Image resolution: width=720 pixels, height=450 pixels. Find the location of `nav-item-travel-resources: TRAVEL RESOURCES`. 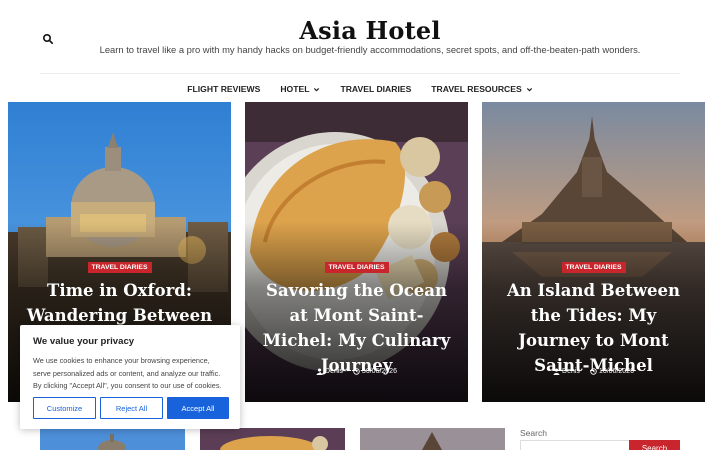

nav-item-travel-resources: TRAVEL RESOURCES is located at coordinates (481, 89).